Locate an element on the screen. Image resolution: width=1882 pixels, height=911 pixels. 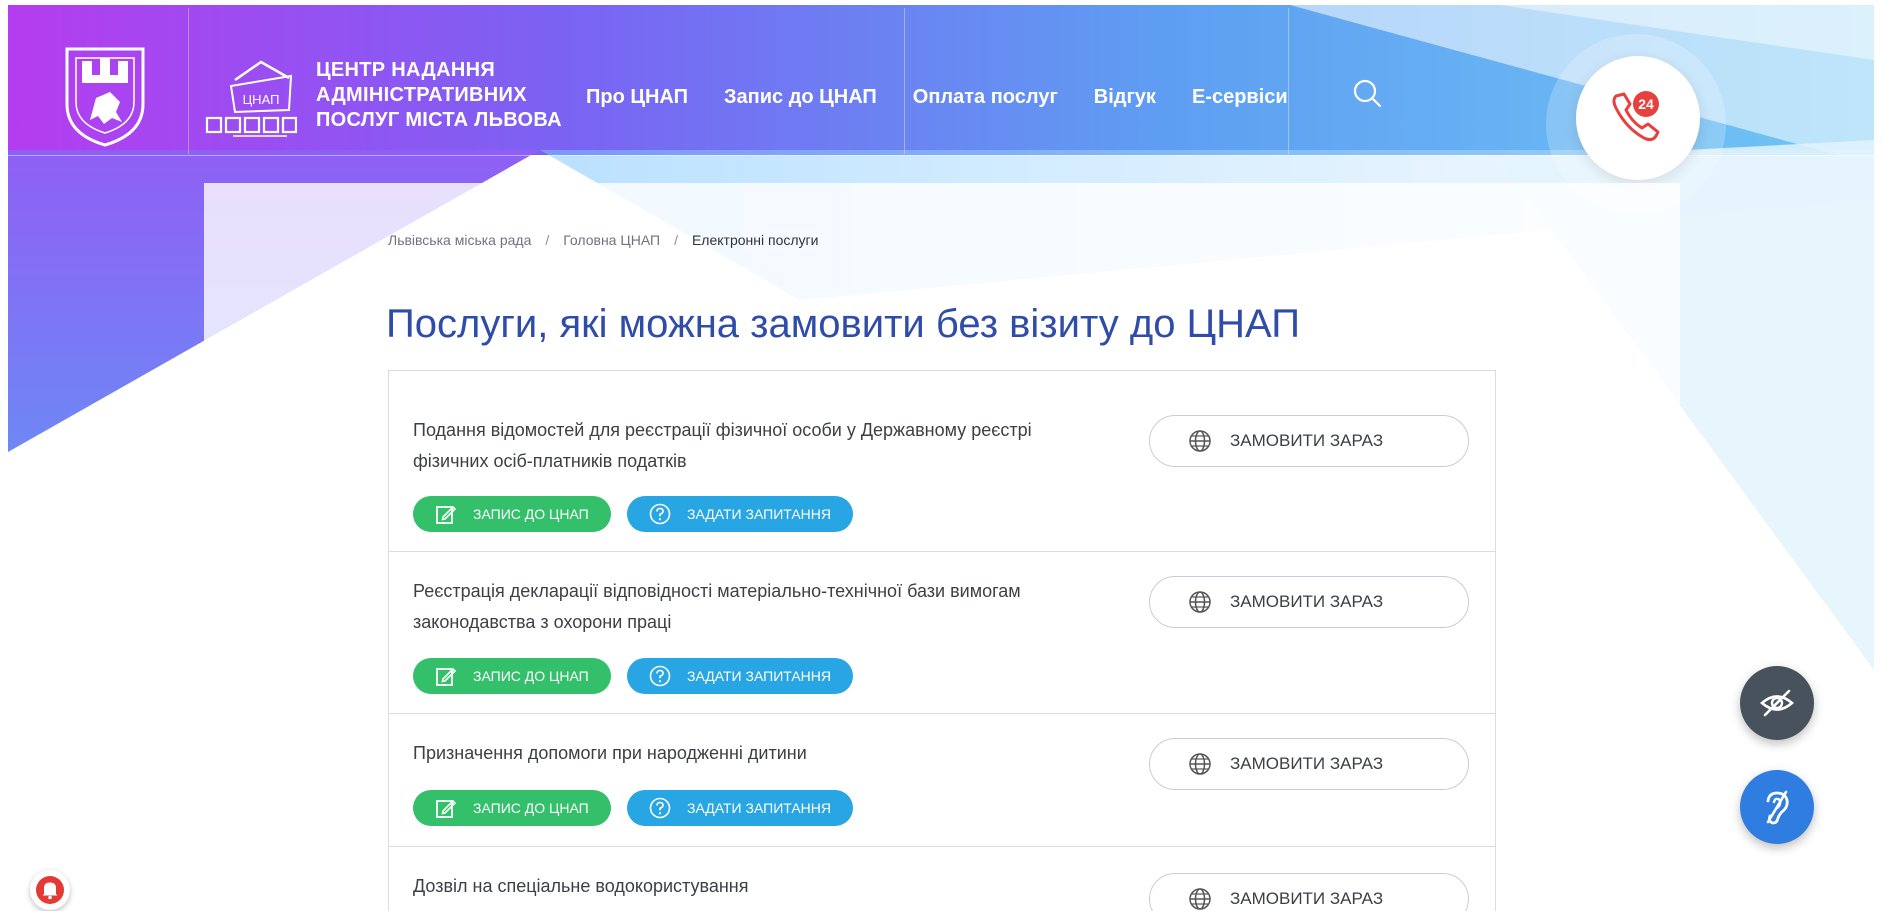
logo-line: ЦЕНТР НАДАННЯ is located at coordinates (405, 70).